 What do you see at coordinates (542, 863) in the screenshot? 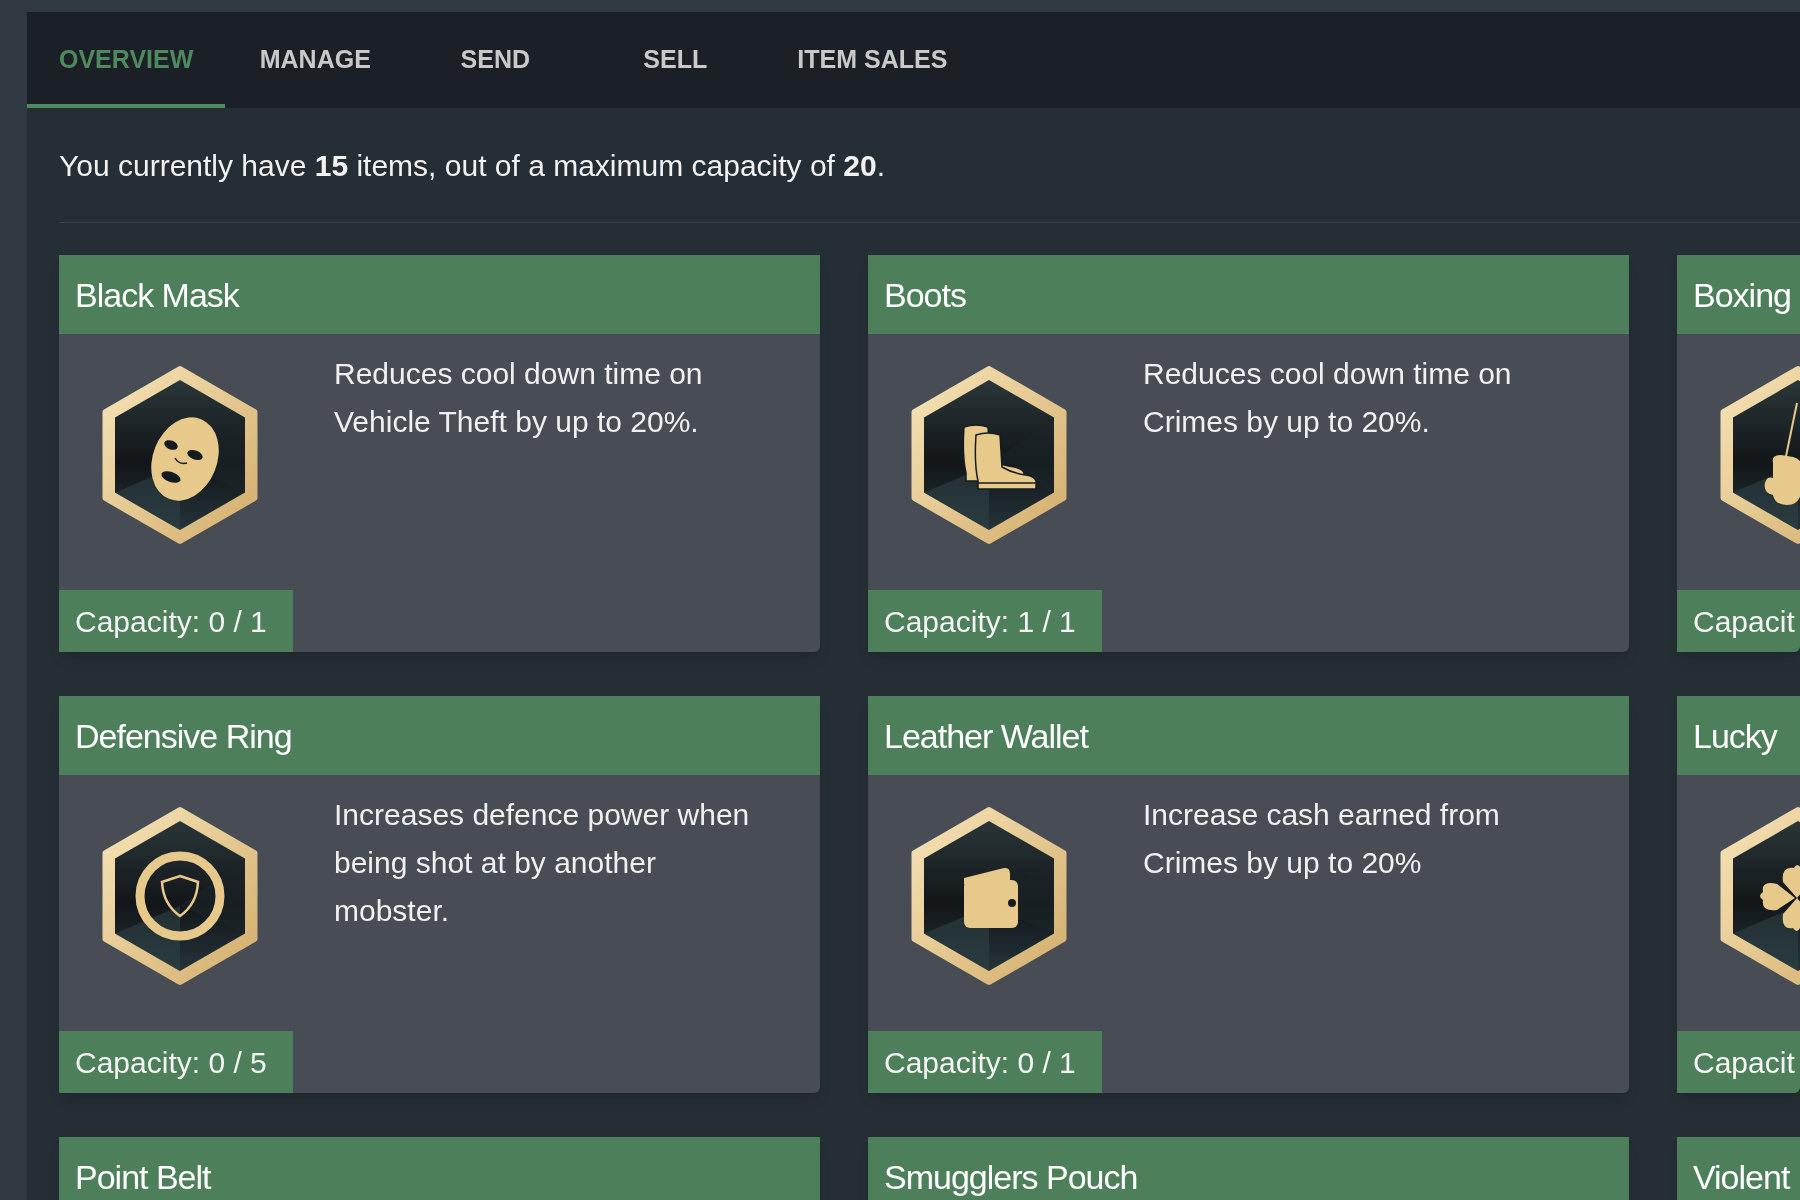
I see `item-description: Increases defence power when being shot at by another mobster.` at bounding box center [542, 863].